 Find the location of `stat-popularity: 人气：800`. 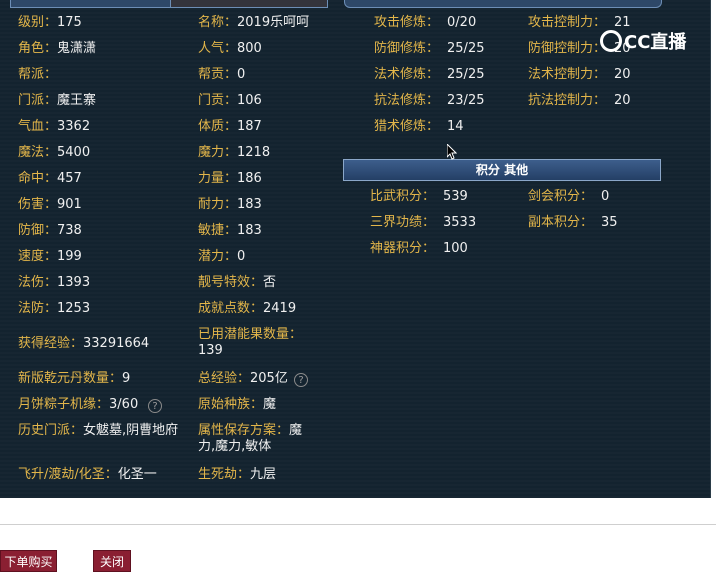

stat-popularity: 人气：800 is located at coordinates (230, 48).